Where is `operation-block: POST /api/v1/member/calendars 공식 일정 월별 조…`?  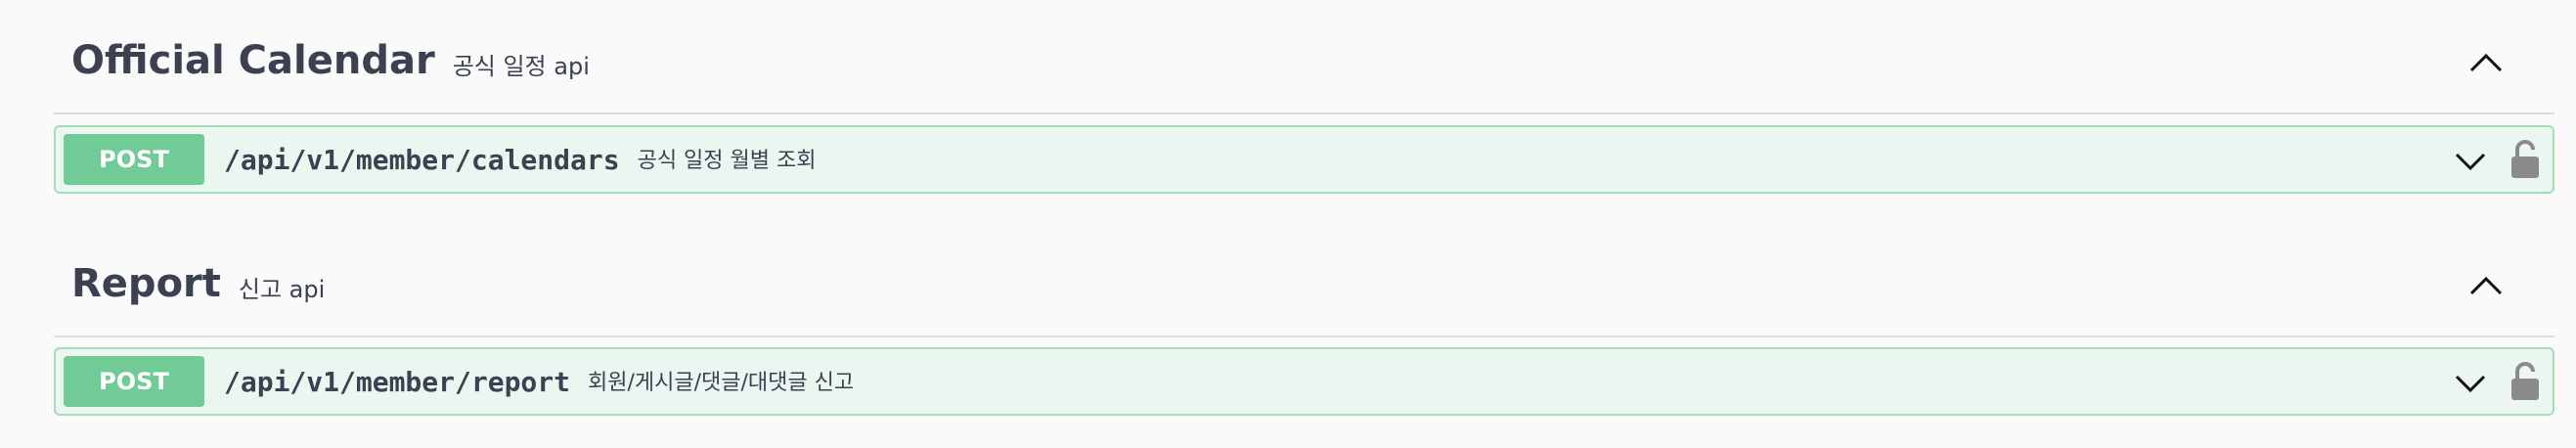
operation-block: POST /api/v1/member/calendars 공식 일정 월별 조… is located at coordinates (1304, 159).